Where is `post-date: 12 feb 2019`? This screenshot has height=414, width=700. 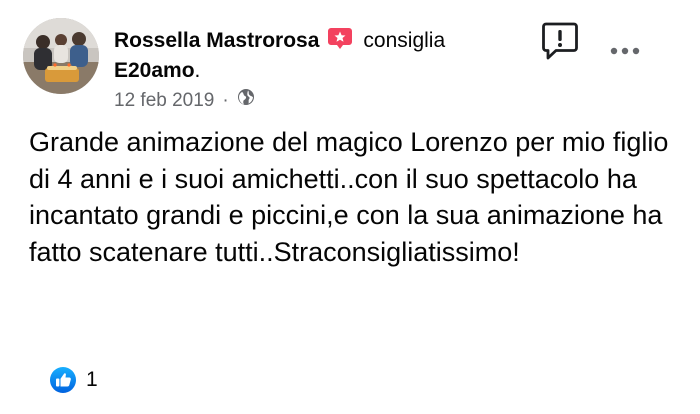
post-date: 12 feb 2019 is located at coordinates (164, 101).